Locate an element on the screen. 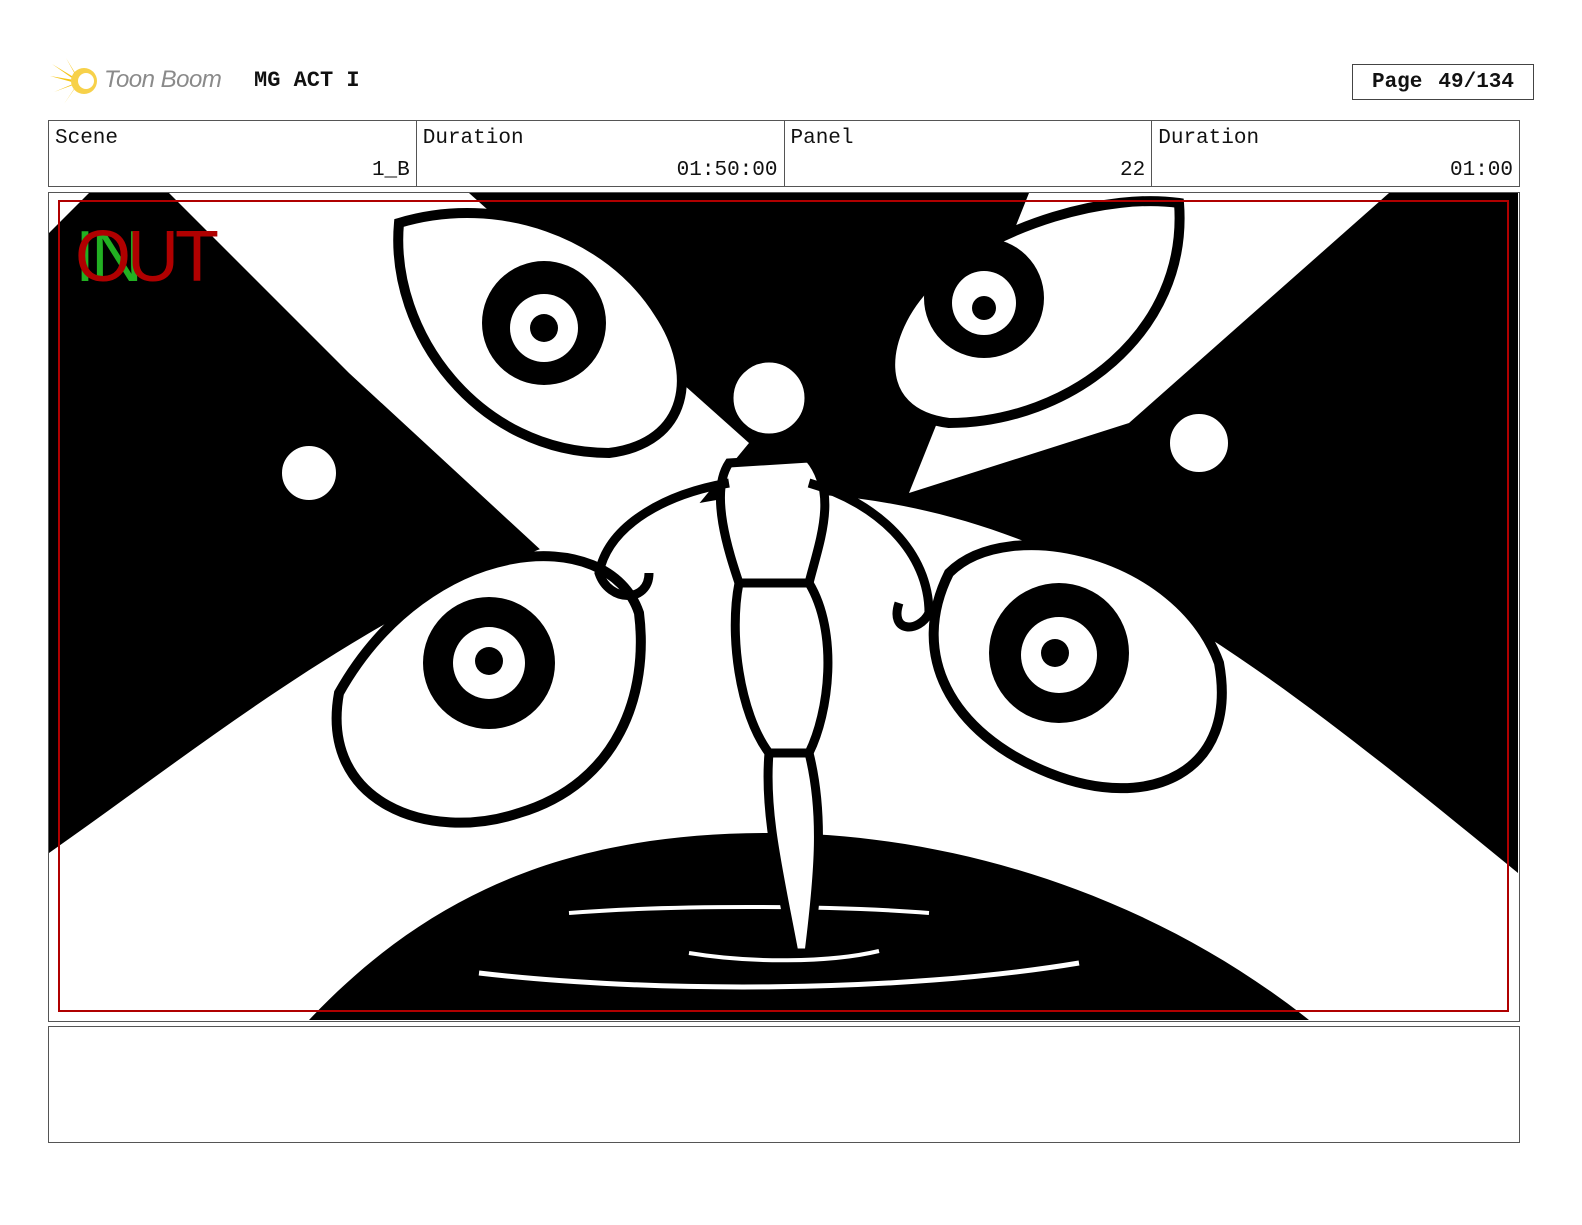 This screenshot has height=1225, width=1582. panel-cell: Panel 22 is located at coordinates (969, 153).